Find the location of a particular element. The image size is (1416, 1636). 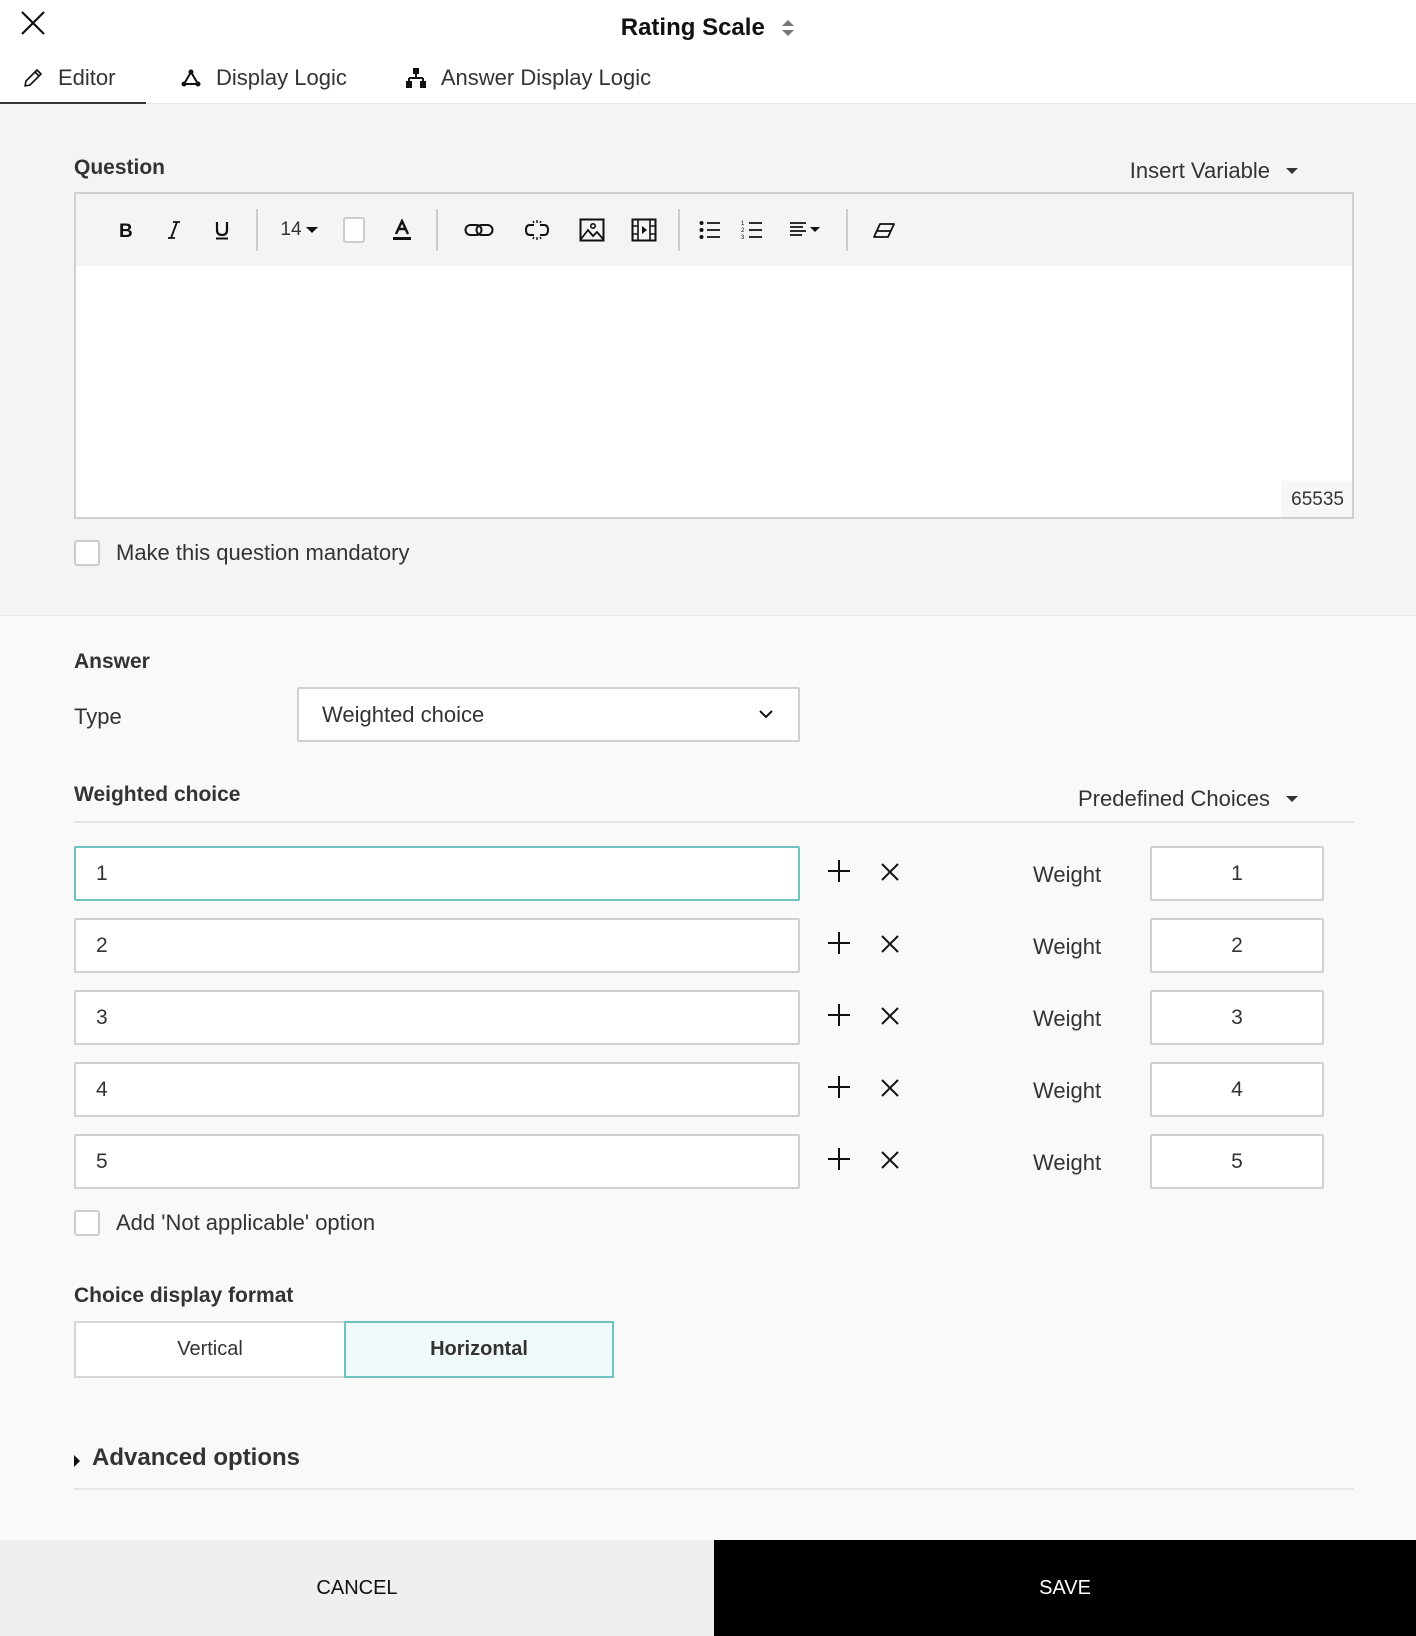

question-type-title: Rating Scale is located at coordinates (693, 28).